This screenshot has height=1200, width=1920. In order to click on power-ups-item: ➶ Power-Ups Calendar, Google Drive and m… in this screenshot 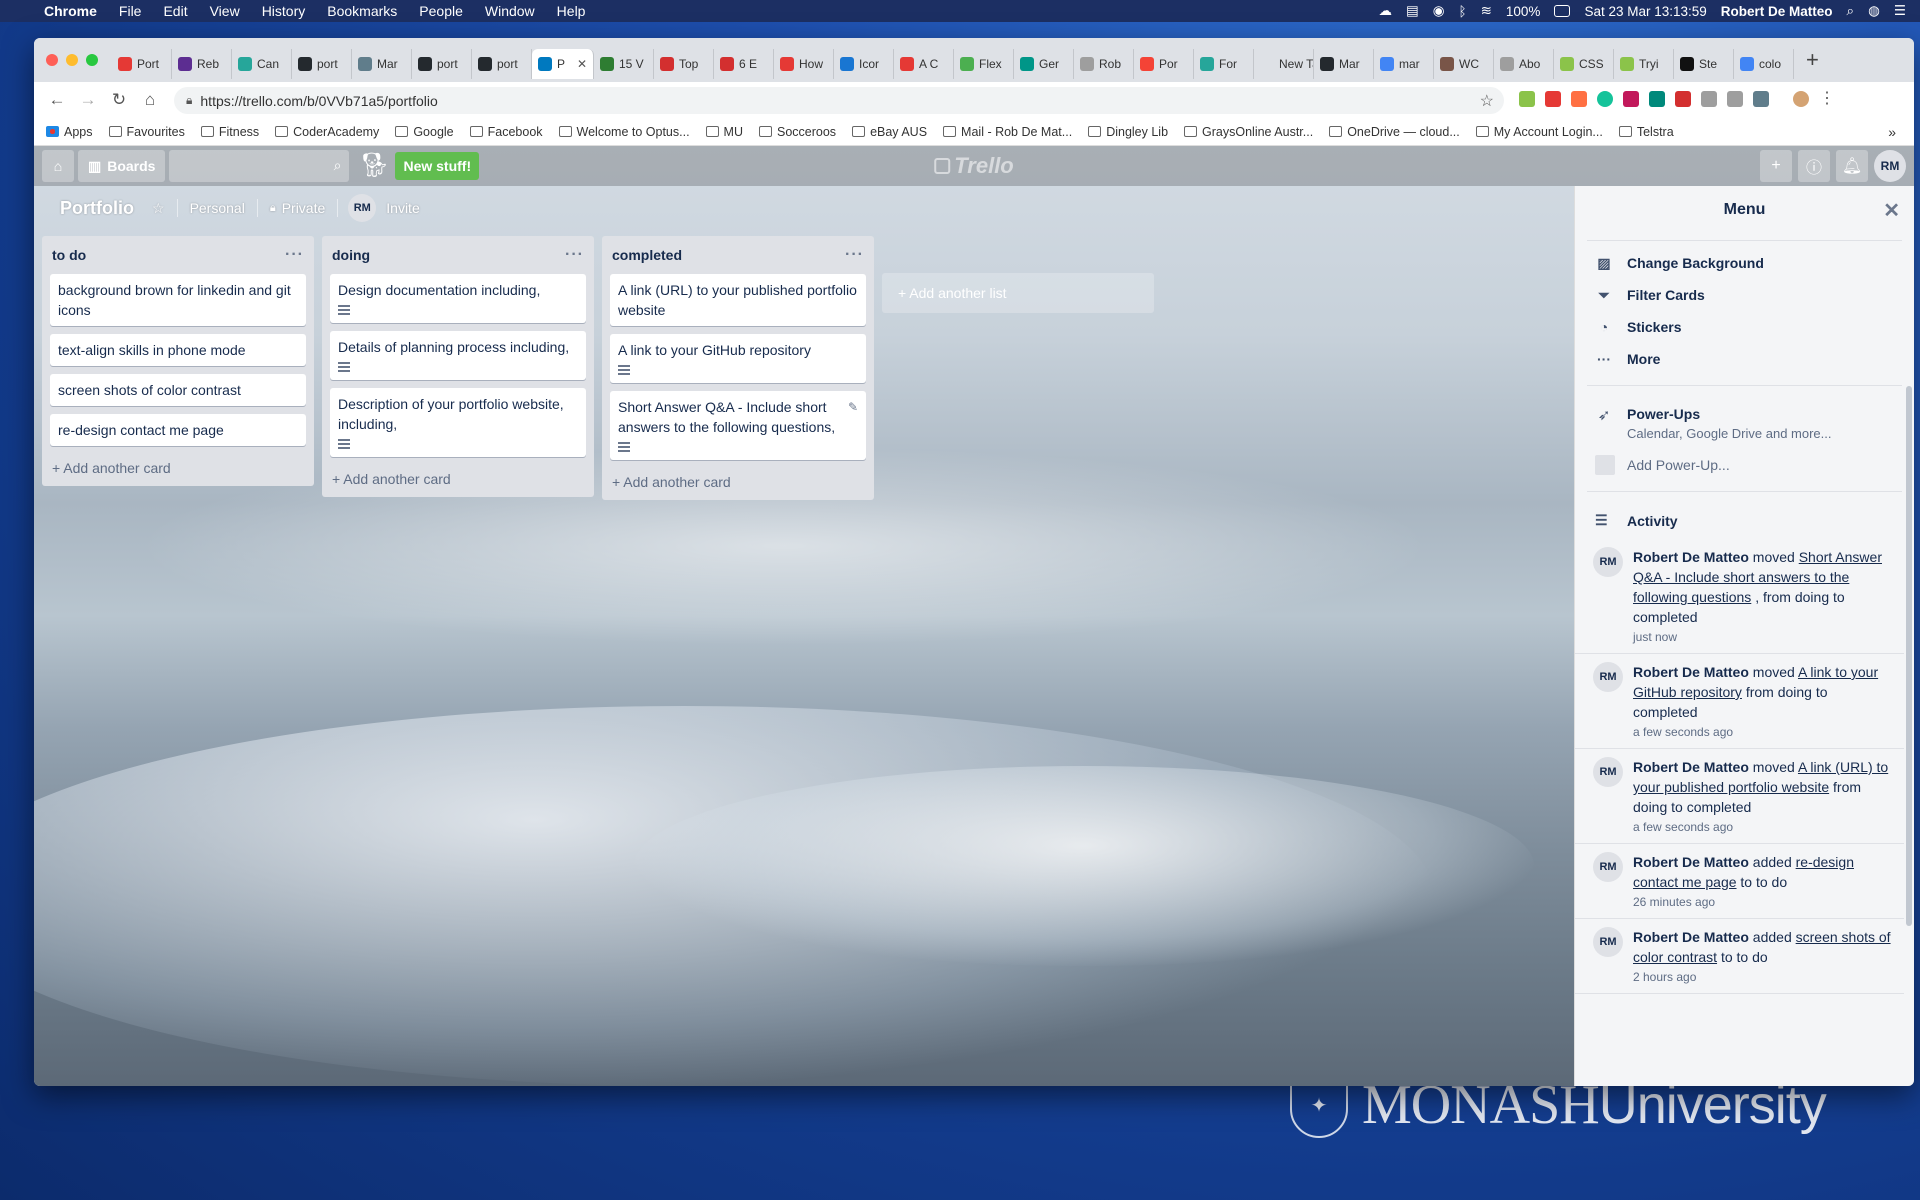, I will do `click(1744, 418)`.